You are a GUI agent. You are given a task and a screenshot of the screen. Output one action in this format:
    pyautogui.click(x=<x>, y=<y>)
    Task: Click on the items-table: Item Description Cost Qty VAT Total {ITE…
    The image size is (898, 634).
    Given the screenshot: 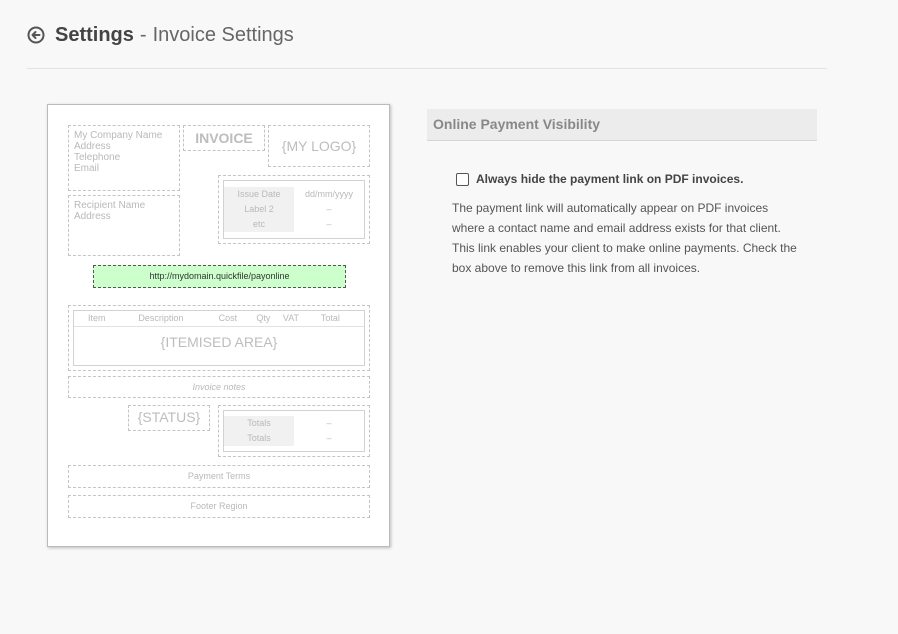 What is the action you would take?
    pyautogui.click(x=219, y=338)
    